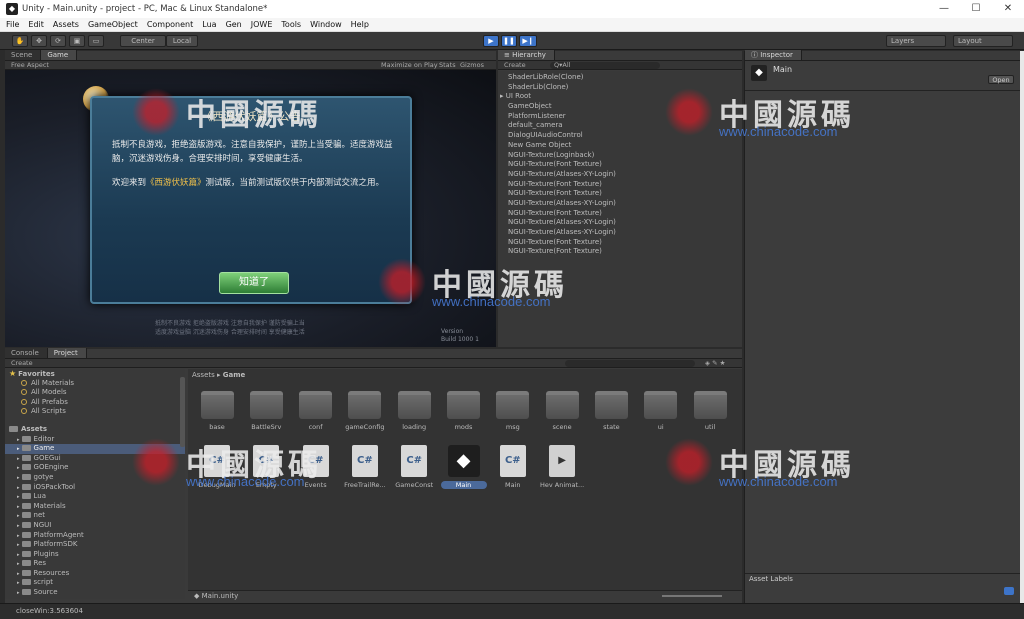 The image size is (1024, 619). What do you see at coordinates (95, 374) in the screenshot?
I see `favorites-header: ★ Favorites` at bounding box center [95, 374].